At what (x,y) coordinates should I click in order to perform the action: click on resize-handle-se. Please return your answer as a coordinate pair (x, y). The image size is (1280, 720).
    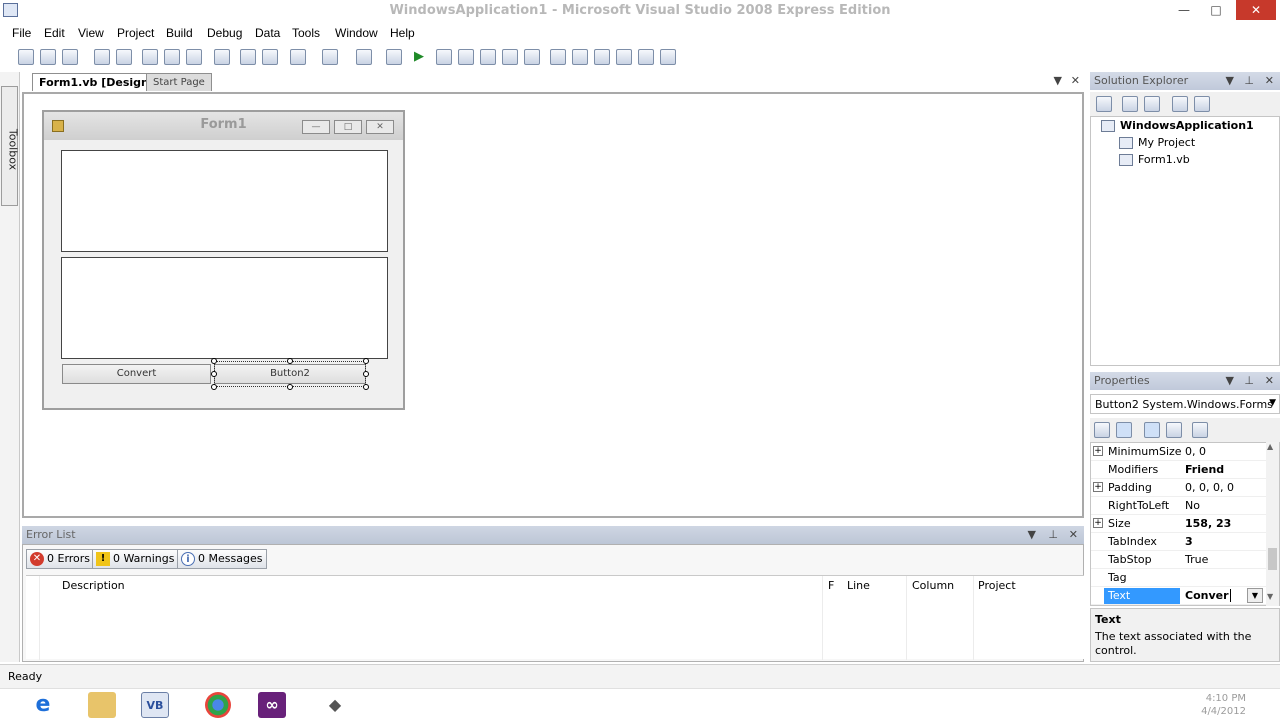
    Looking at the image, I should click on (366, 387).